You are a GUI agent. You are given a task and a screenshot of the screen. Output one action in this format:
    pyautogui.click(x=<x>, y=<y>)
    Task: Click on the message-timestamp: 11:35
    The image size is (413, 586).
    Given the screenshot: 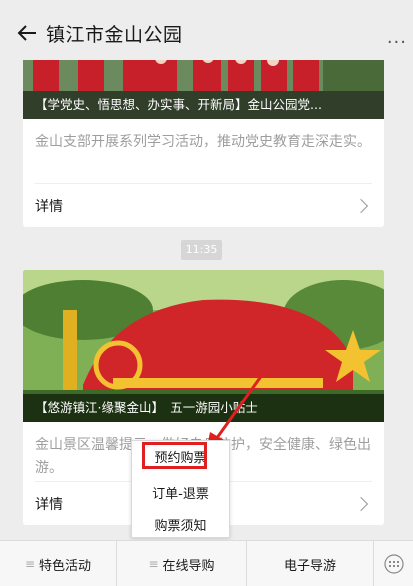 What is the action you would take?
    pyautogui.click(x=201, y=250)
    